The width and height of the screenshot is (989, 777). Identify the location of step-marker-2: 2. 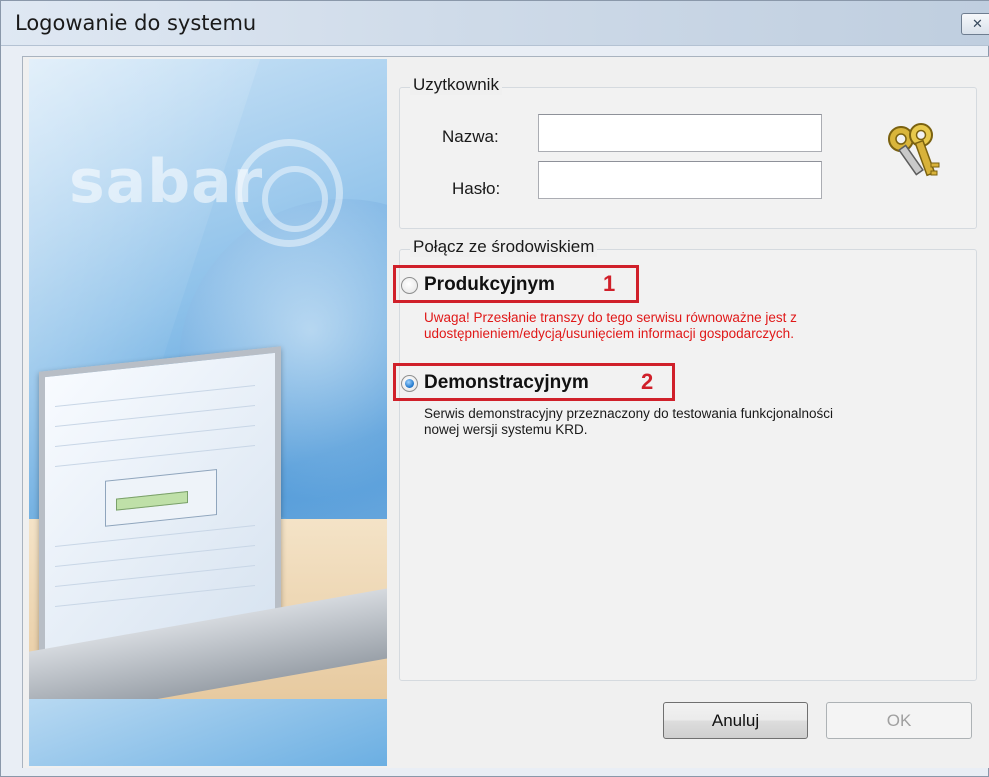
(647, 381).